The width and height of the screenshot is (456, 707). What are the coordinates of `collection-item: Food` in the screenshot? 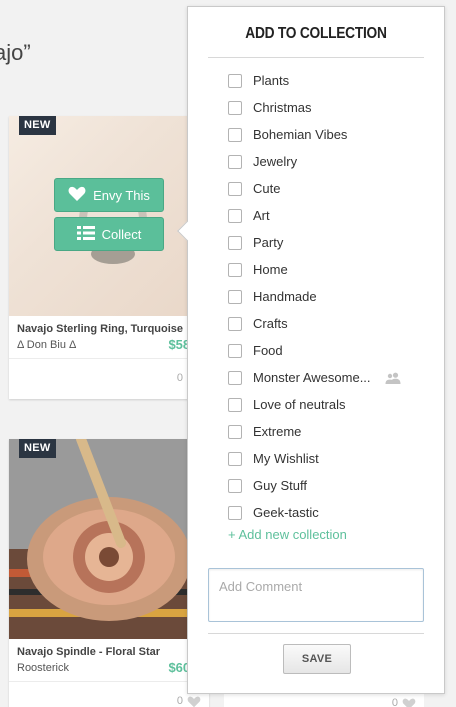 It's located at (326, 350).